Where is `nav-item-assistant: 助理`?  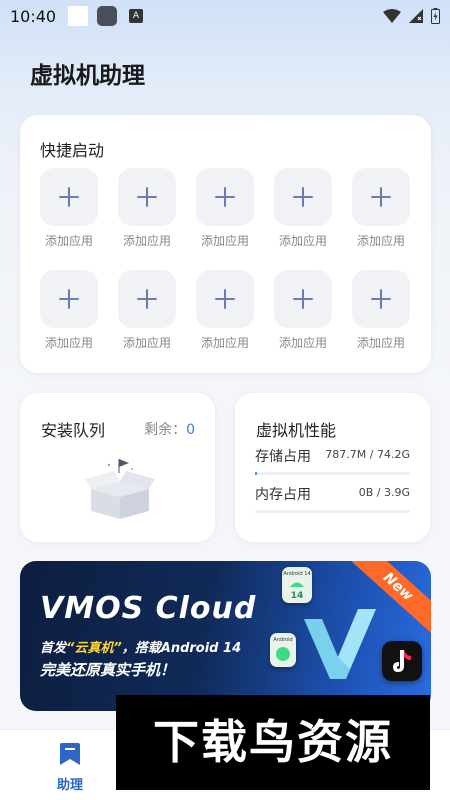
nav-item-assistant: 助理 is located at coordinates (70, 767).